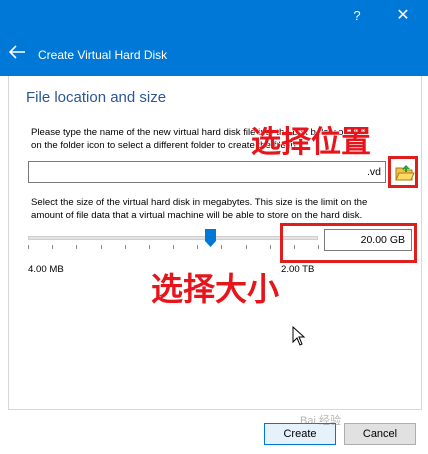 The height and width of the screenshot is (454, 428). Describe the element at coordinates (348, 243) in the screenshot. I see `size-highlight-box` at that location.